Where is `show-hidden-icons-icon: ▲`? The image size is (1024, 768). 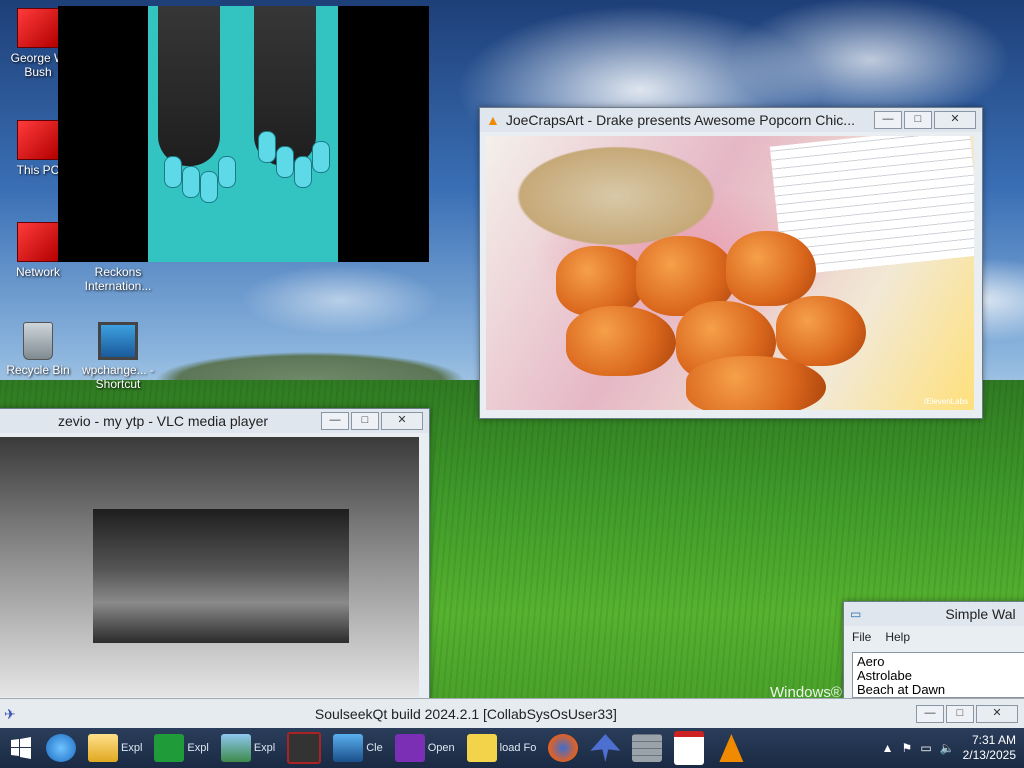 show-hidden-icons-icon: ▲ is located at coordinates (888, 748).